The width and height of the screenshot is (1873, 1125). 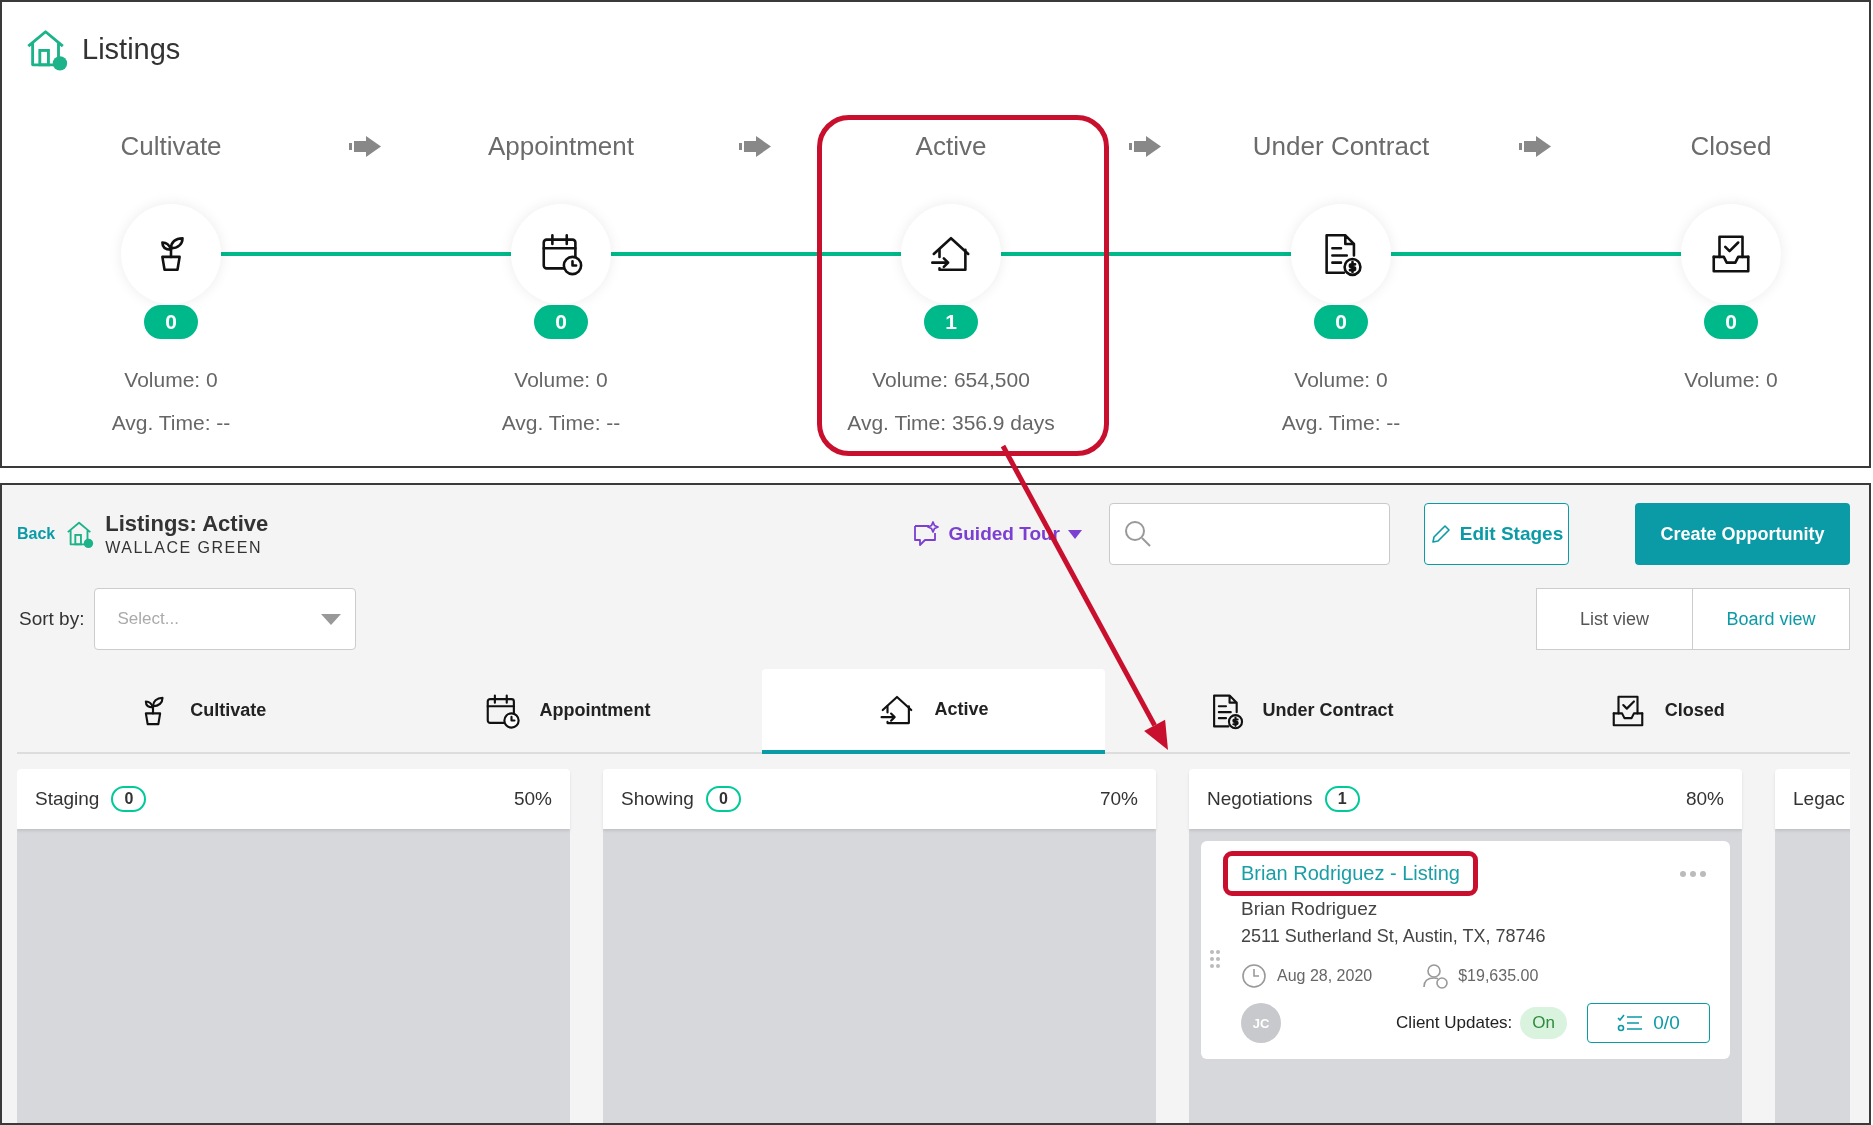 I want to click on status-pill: On, so click(x=1543, y=1023).